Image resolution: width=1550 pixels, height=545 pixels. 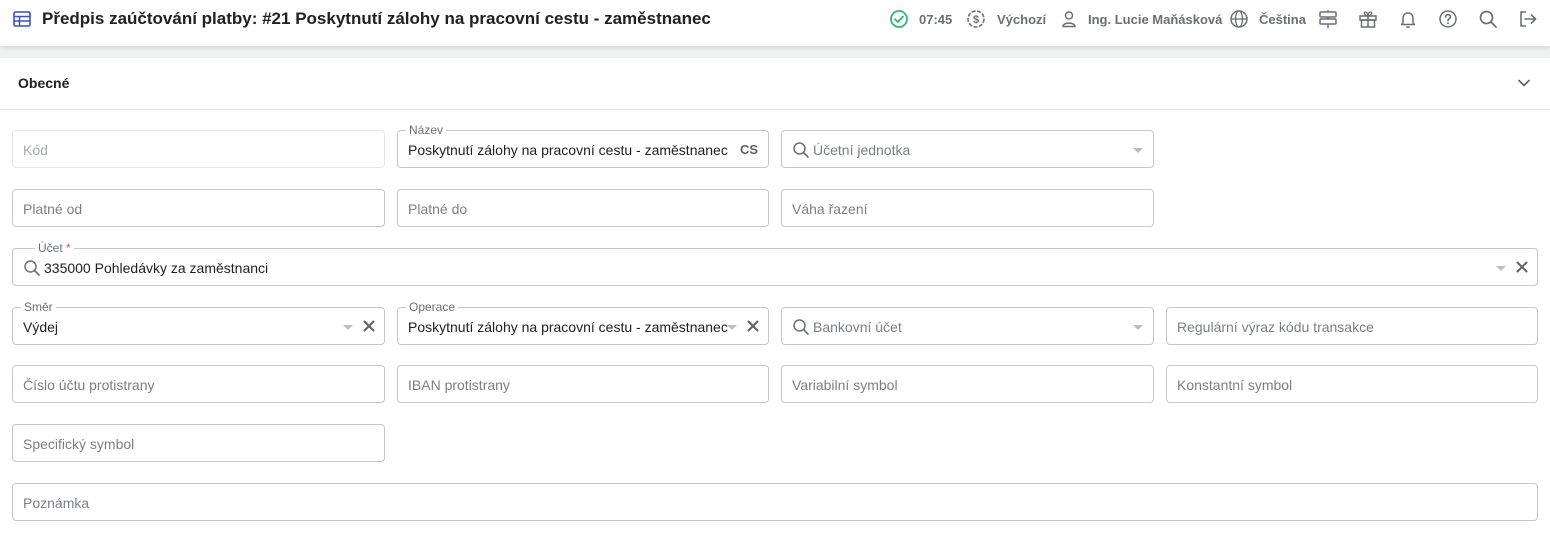 I want to click on platne-od-field: Platné od, so click(x=198, y=208).